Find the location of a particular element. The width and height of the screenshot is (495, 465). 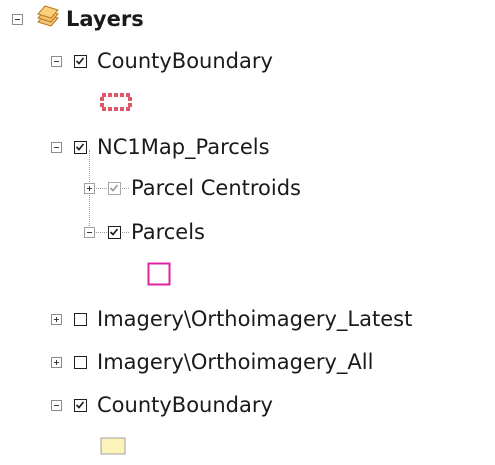

layer-row-orthoimagery-latest: Imagery\Orthoimagery_Latest is located at coordinates (247, 319).